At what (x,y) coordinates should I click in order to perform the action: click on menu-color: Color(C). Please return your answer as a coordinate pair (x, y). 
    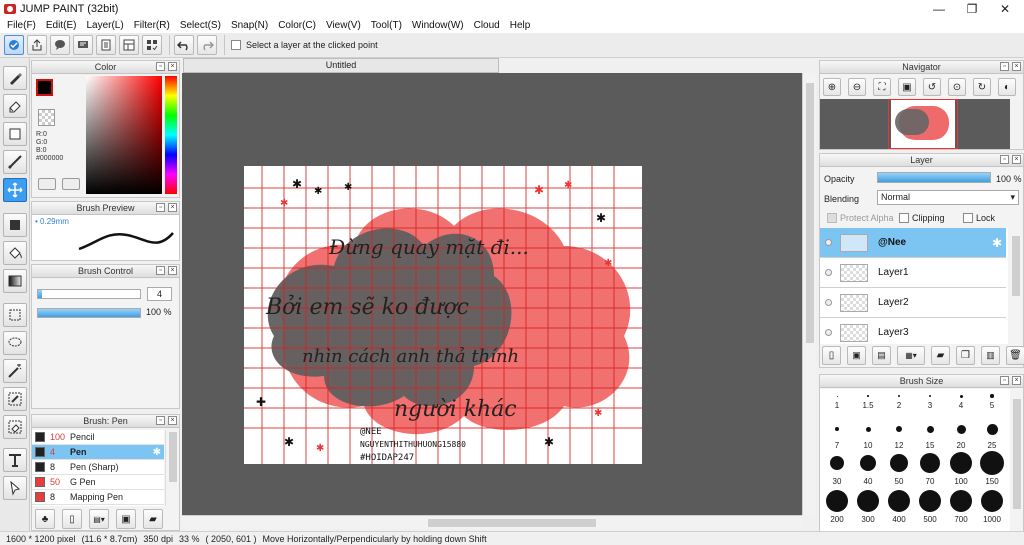
    Looking at the image, I should click on (297, 25).